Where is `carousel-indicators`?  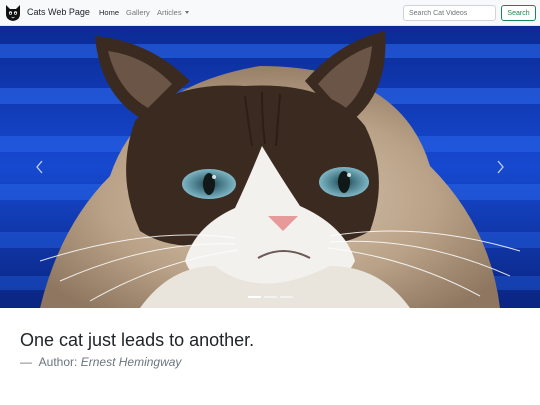 carousel-indicators is located at coordinates (270, 299).